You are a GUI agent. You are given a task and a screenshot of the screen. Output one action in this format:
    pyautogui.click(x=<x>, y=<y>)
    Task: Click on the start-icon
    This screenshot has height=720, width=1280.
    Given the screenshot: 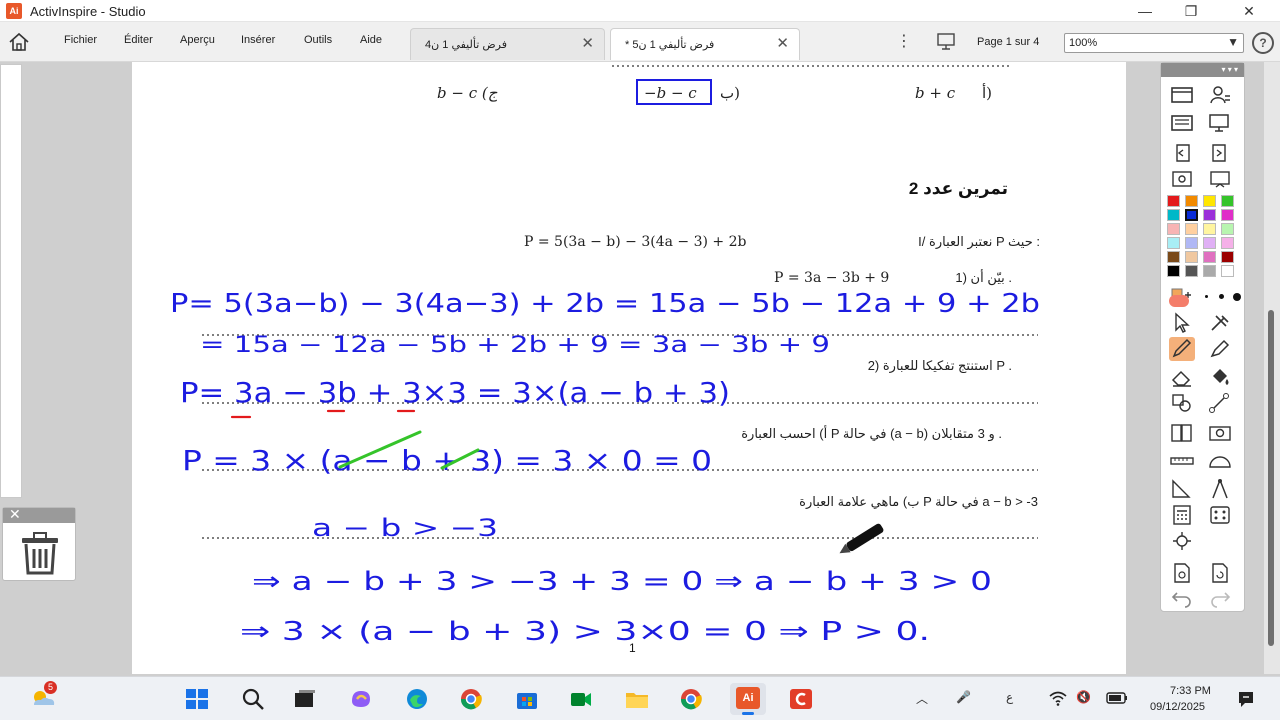 What is the action you would take?
    pyautogui.click(x=197, y=699)
    